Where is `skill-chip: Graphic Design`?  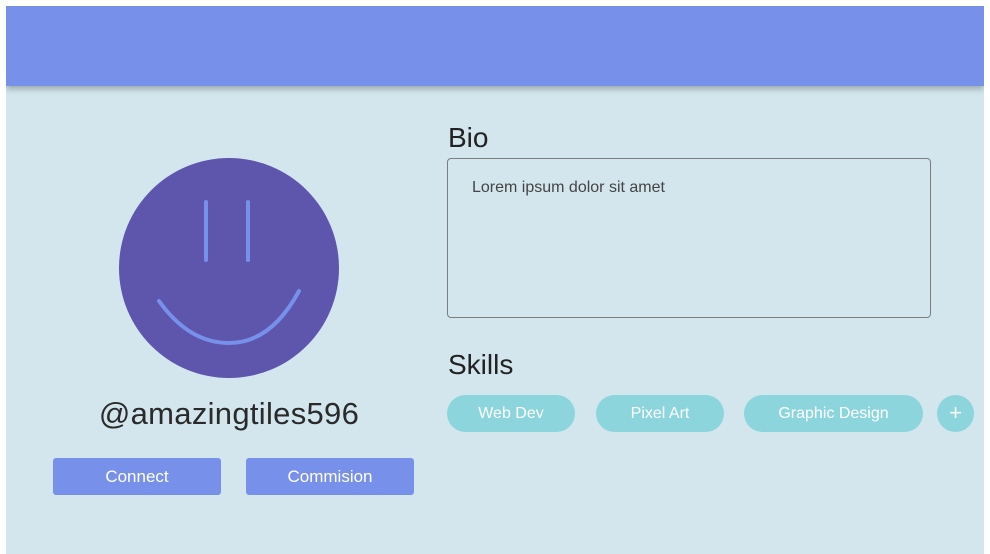 skill-chip: Graphic Design is located at coordinates (833, 413).